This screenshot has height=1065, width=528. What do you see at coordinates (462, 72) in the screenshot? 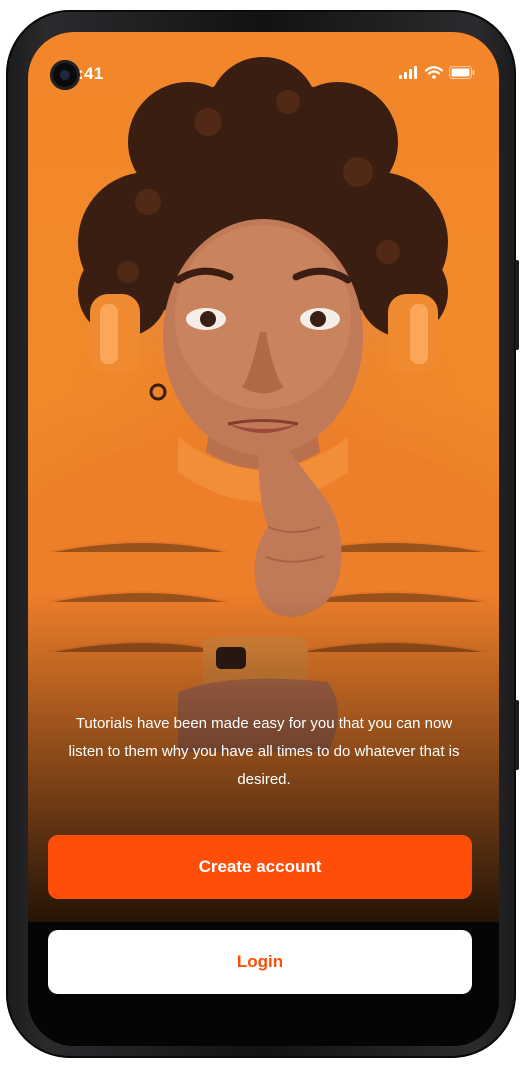
I see `battery-icon` at bounding box center [462, 72].